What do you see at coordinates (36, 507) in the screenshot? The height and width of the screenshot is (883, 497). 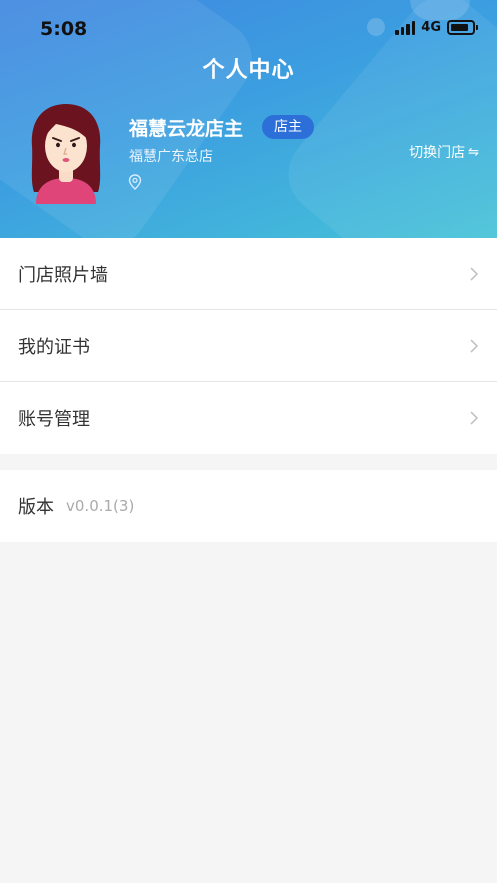 I see `version-label: 版本` at bounding box center [36, 507].